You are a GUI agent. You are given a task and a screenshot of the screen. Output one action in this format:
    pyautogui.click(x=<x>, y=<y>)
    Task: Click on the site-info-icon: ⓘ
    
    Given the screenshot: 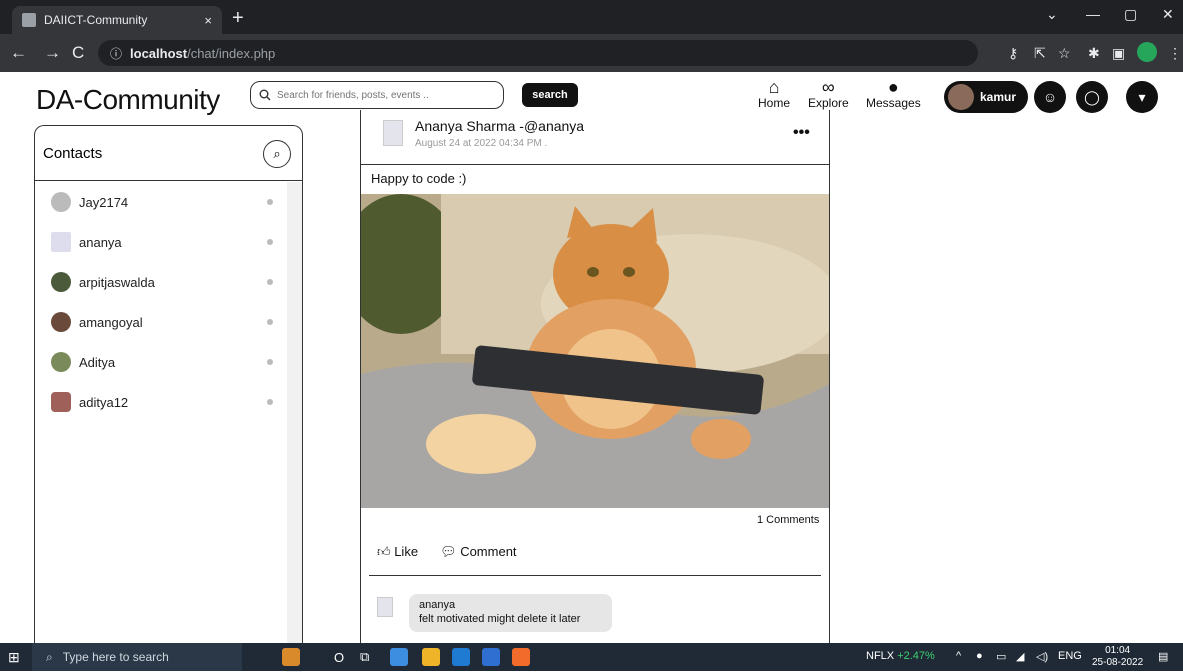 What is the action you would take?
    pyautogui.click(x=116, y=53)
    